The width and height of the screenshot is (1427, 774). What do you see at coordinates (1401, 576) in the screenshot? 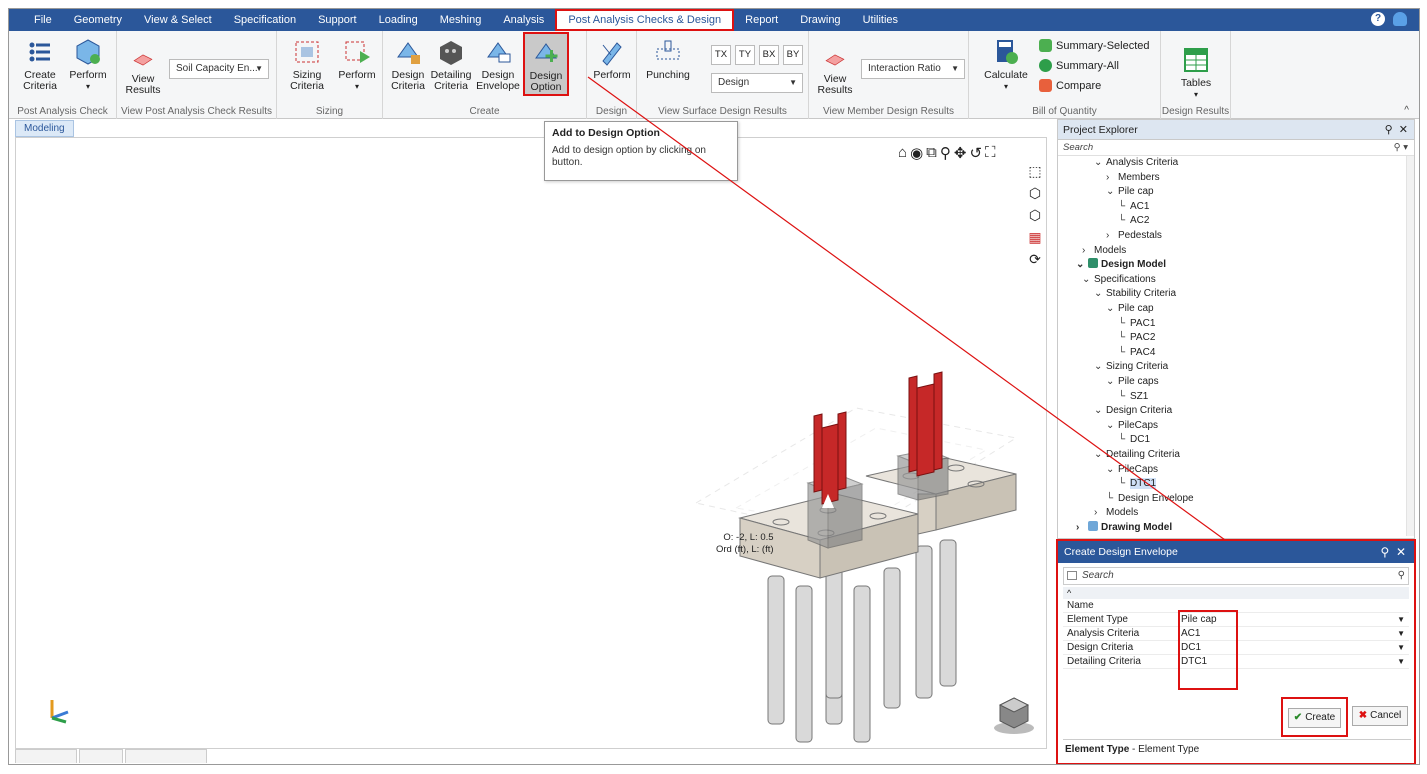
I see `search-icon: ⚲` at bounding box center [1401, 576].